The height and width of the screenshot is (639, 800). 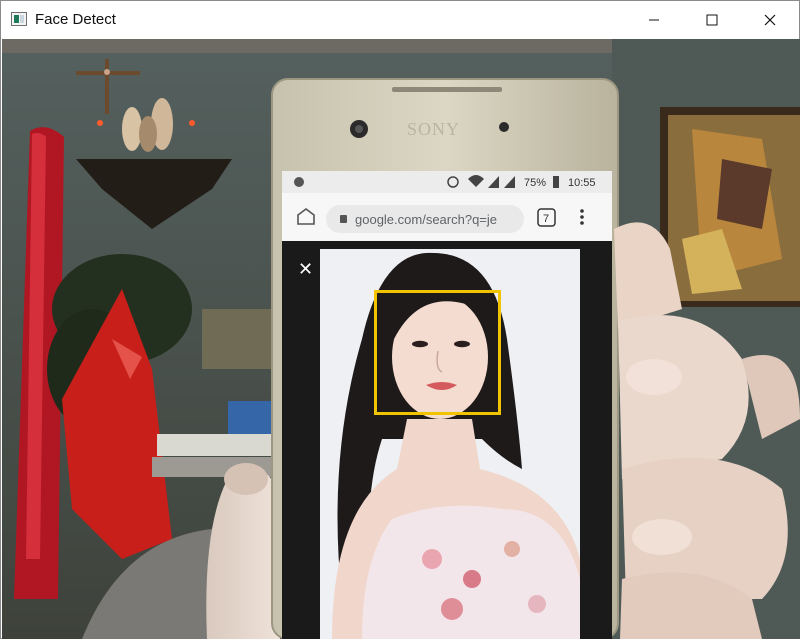 What do you see at coordinates (582, 183) in the screenshot?
I see `status-time: 10:55` at bounding box center [582, 183].